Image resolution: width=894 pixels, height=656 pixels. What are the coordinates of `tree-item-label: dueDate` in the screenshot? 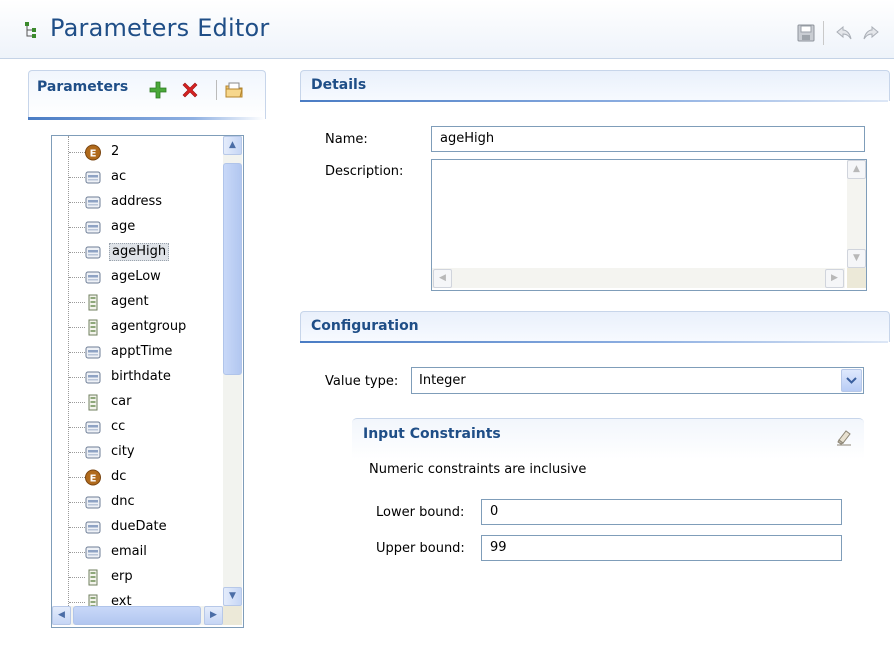 It's located at (139, 526).